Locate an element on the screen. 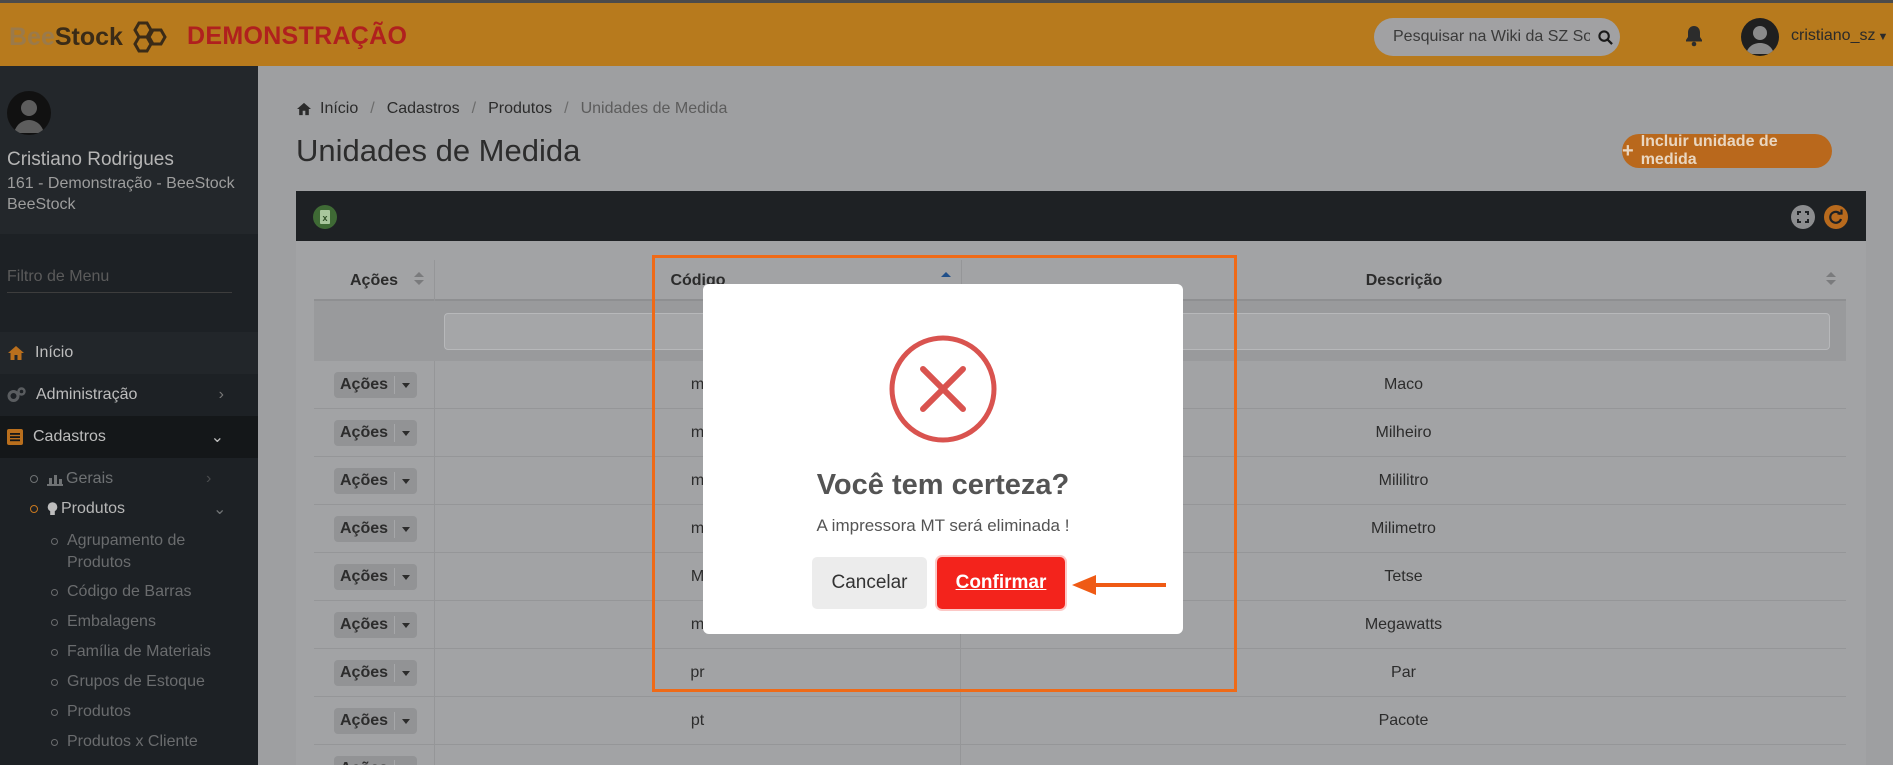 The height and width of the screenshot is (765, 1893). sidebar-subitem-familia: Família de Materiais is located at coordinates (146, 652).